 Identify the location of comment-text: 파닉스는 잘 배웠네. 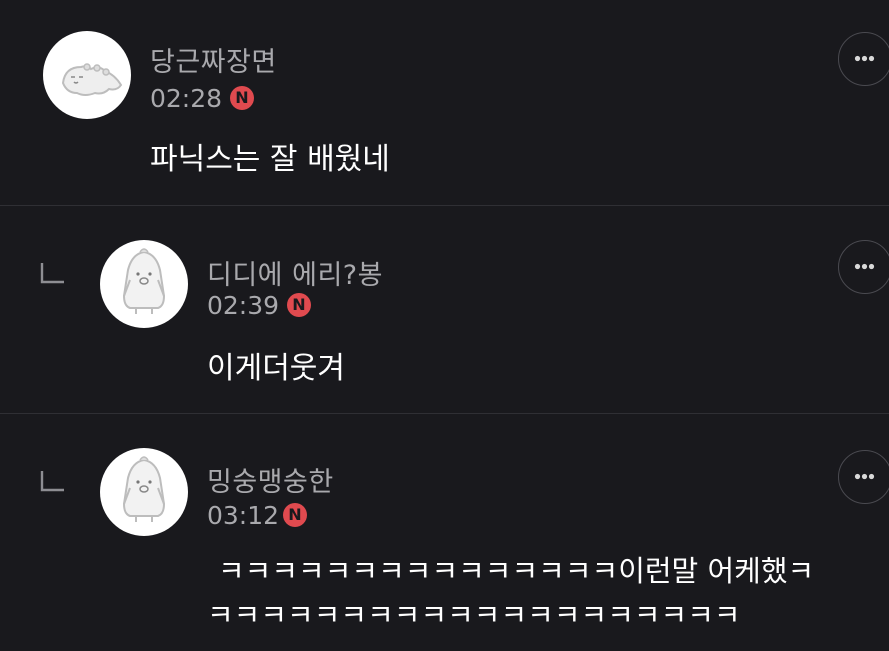
(270, 159).